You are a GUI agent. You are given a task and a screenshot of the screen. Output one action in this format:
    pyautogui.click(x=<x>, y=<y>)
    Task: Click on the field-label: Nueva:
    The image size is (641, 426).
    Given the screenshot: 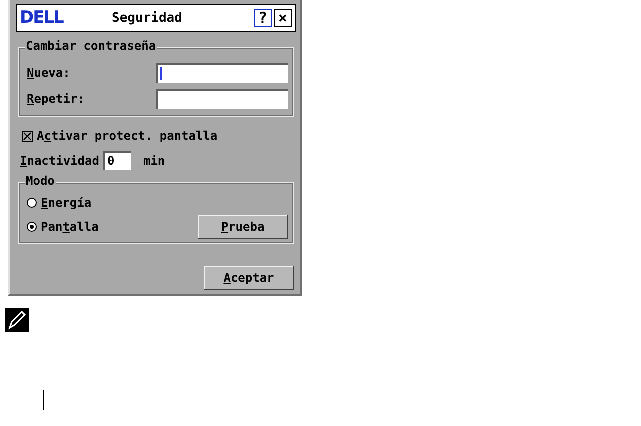 What is the action you would take?
    pyautogui.click(x=48, y=73)
    